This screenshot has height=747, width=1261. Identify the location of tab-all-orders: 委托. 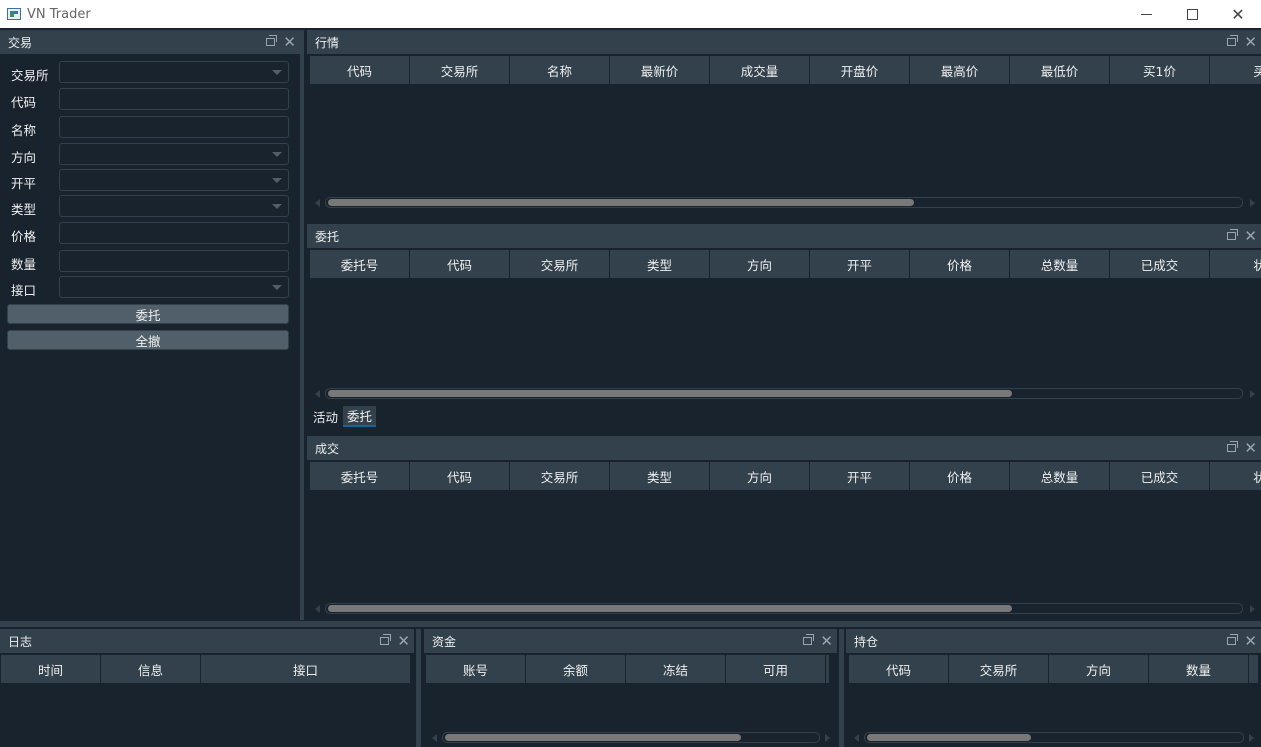
(360, 416).